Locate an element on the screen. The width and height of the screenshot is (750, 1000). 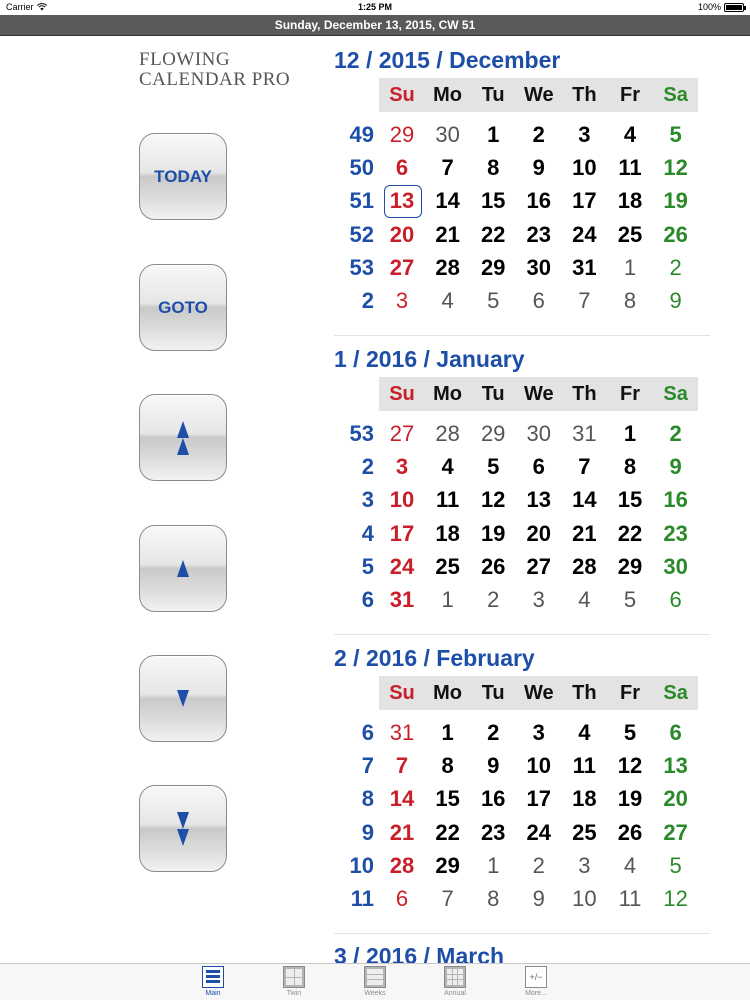
tab-annual: Annual is located at coordinates (455, 981).